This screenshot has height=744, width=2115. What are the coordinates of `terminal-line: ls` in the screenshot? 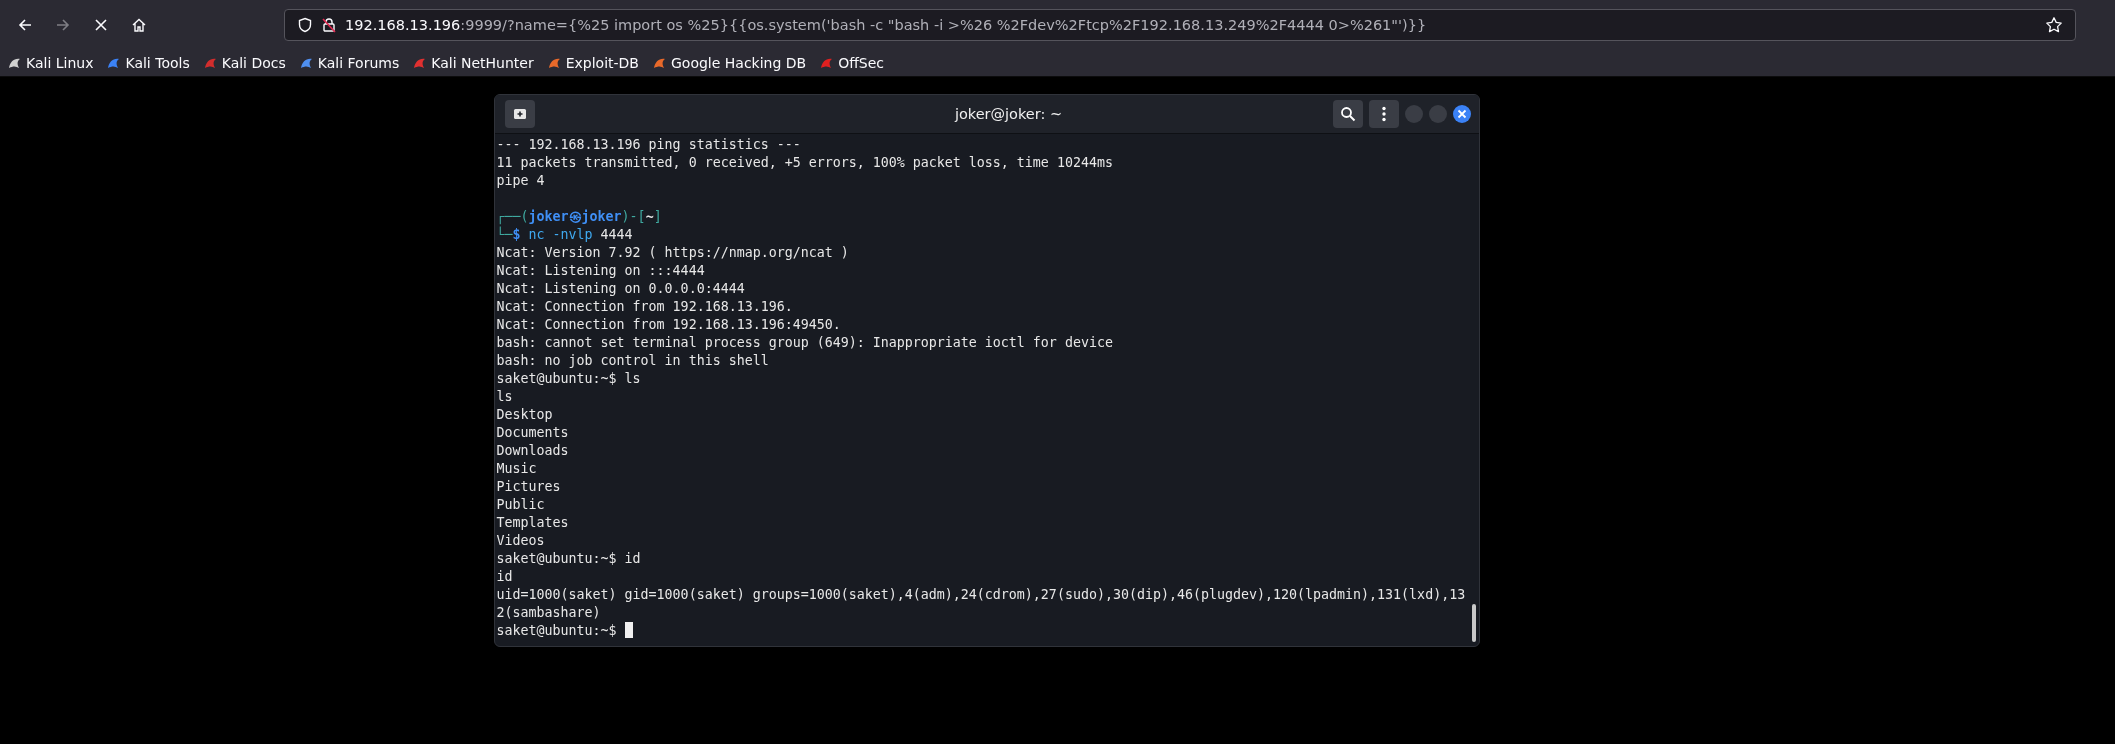 It's located at (505, 397).